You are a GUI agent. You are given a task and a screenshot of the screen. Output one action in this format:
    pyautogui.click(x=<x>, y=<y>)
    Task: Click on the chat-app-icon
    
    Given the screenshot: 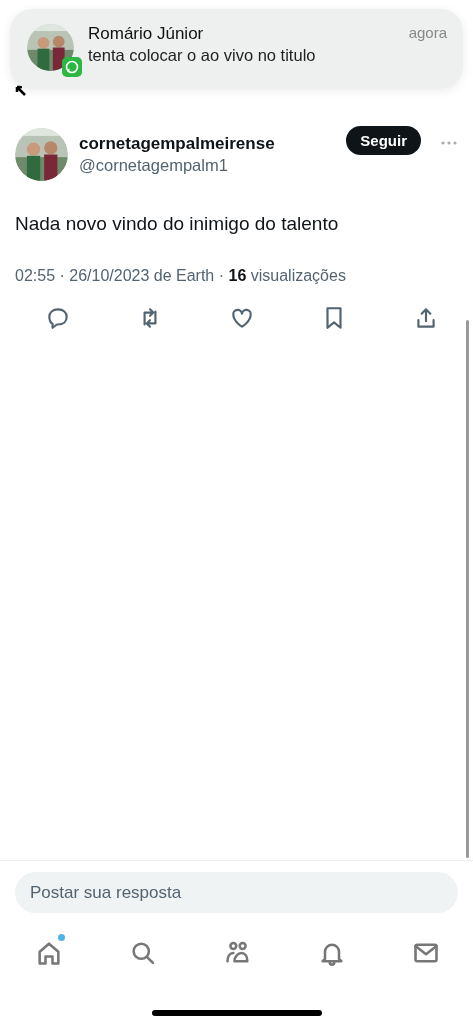 What is the action you would take?
    pyautogui.click(x=72, y=67)
    